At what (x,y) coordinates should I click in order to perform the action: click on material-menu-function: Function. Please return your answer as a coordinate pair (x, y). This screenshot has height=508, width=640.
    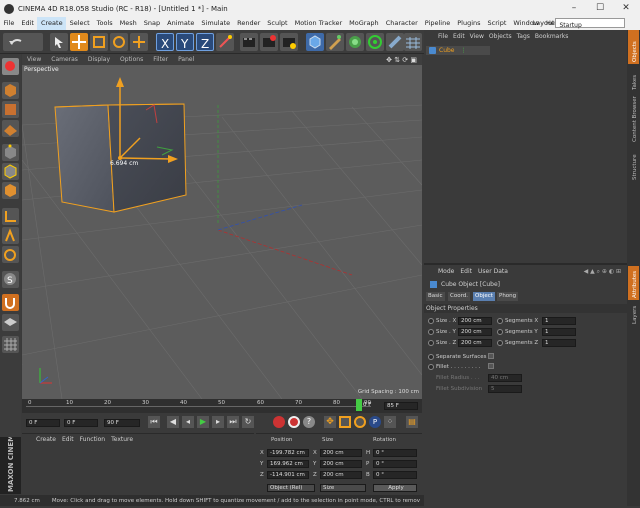
    Looking at the image, I should click on (93, 439).